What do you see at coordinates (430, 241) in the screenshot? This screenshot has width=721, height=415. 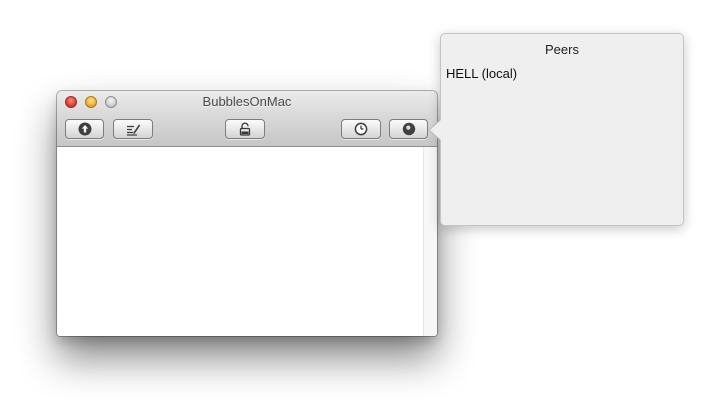 I see `vertical-scrollbar` at bounding box center [430, 241].